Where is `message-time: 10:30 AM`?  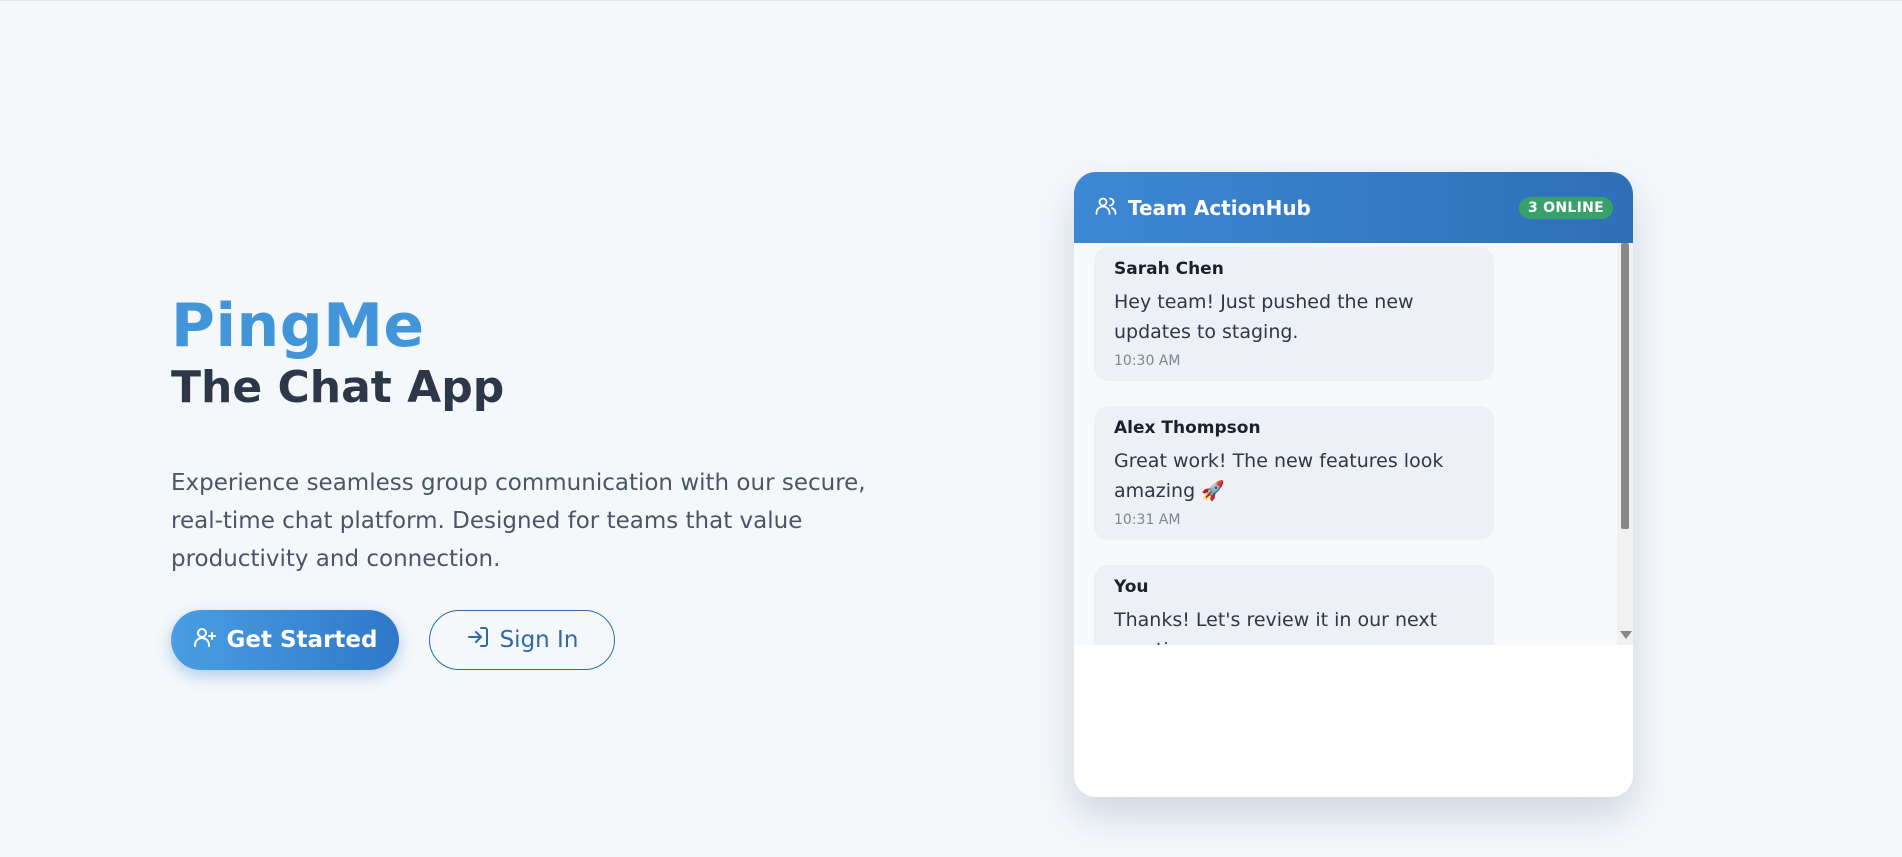 message-time: 10:30 AM is located at coordinates (1147, 361).